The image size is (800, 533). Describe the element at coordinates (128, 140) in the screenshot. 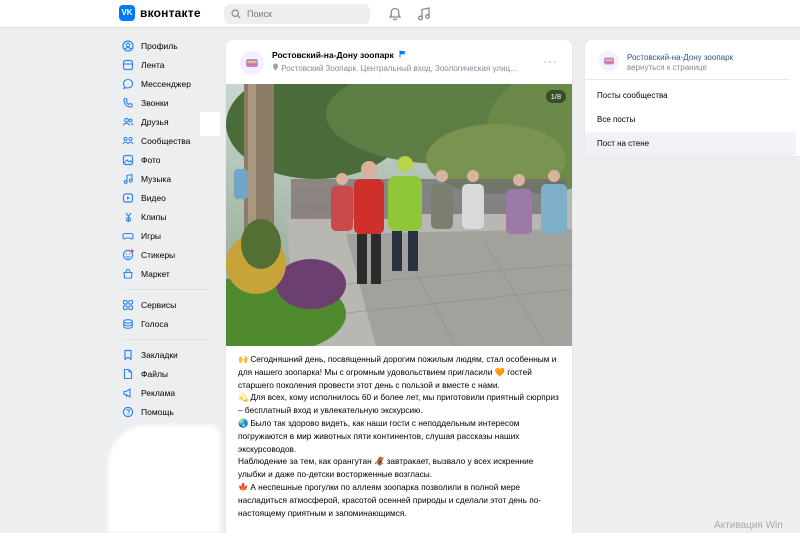

I see `communities-icon` at that location.